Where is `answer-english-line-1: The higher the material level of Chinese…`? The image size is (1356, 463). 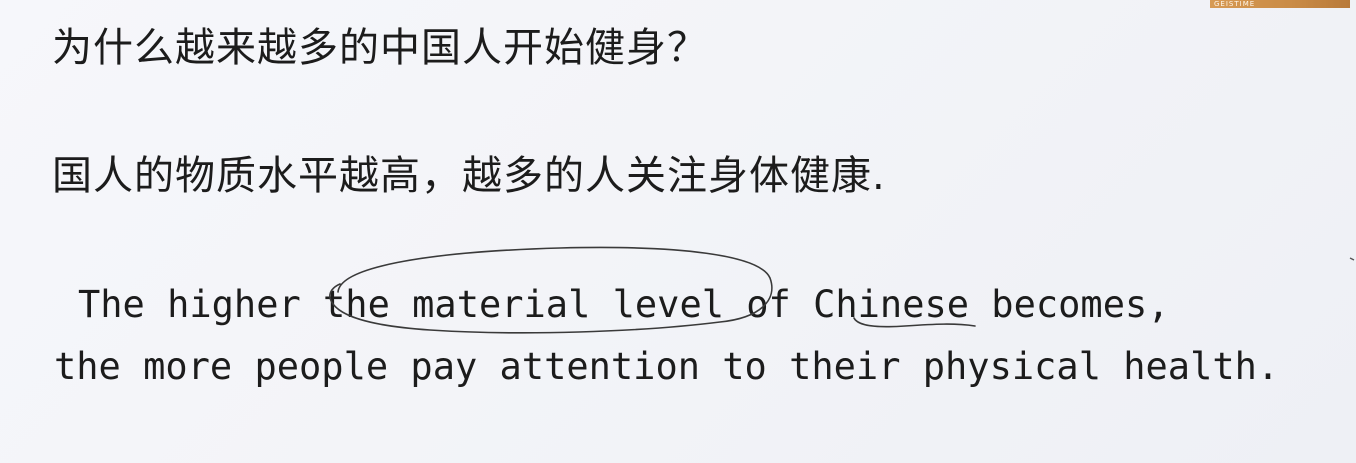 answer-english-line-1: The higher the material level of Chinese… is located at coordinates (624, 304).